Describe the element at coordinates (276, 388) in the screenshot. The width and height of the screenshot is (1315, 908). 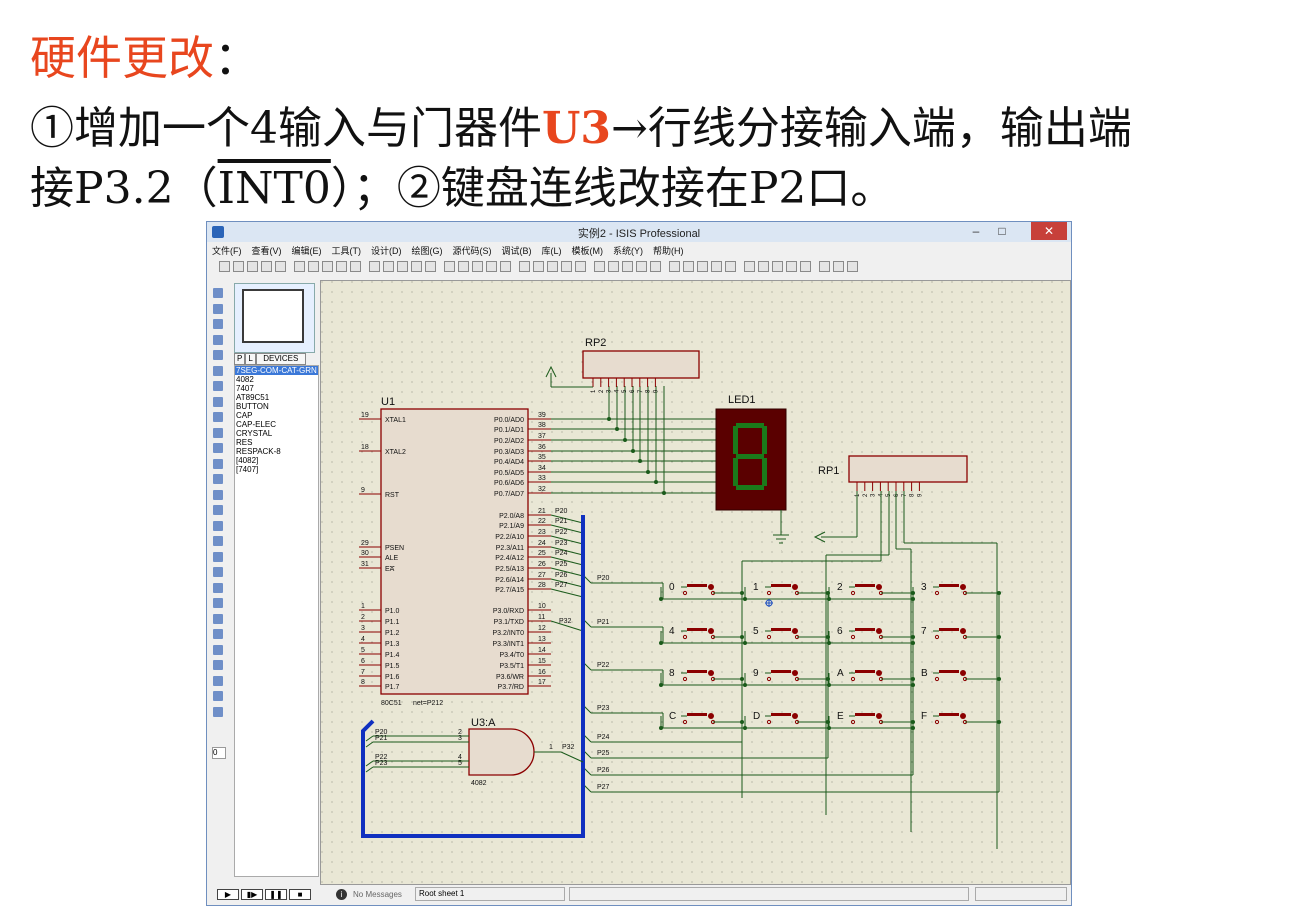
I see `device-item: 7407` at that location.